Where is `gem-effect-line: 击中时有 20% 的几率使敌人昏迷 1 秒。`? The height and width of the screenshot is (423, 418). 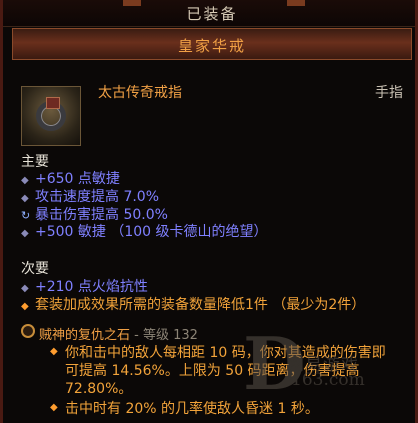
gem-effect-line: 击中时有 20% 的几率使敌人昏迷 1 秒。 is located at coordinates (192, 409).